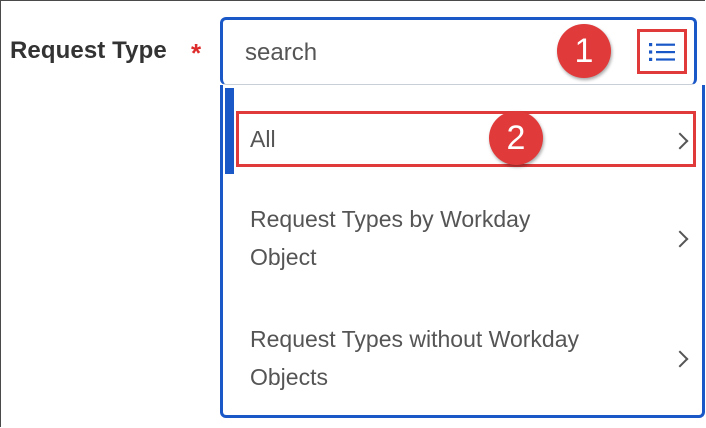  What do you see at coordinates (584, 51) in the screenshot?
I see `callout-marker-1: 1` at bounding box center [584, 51].